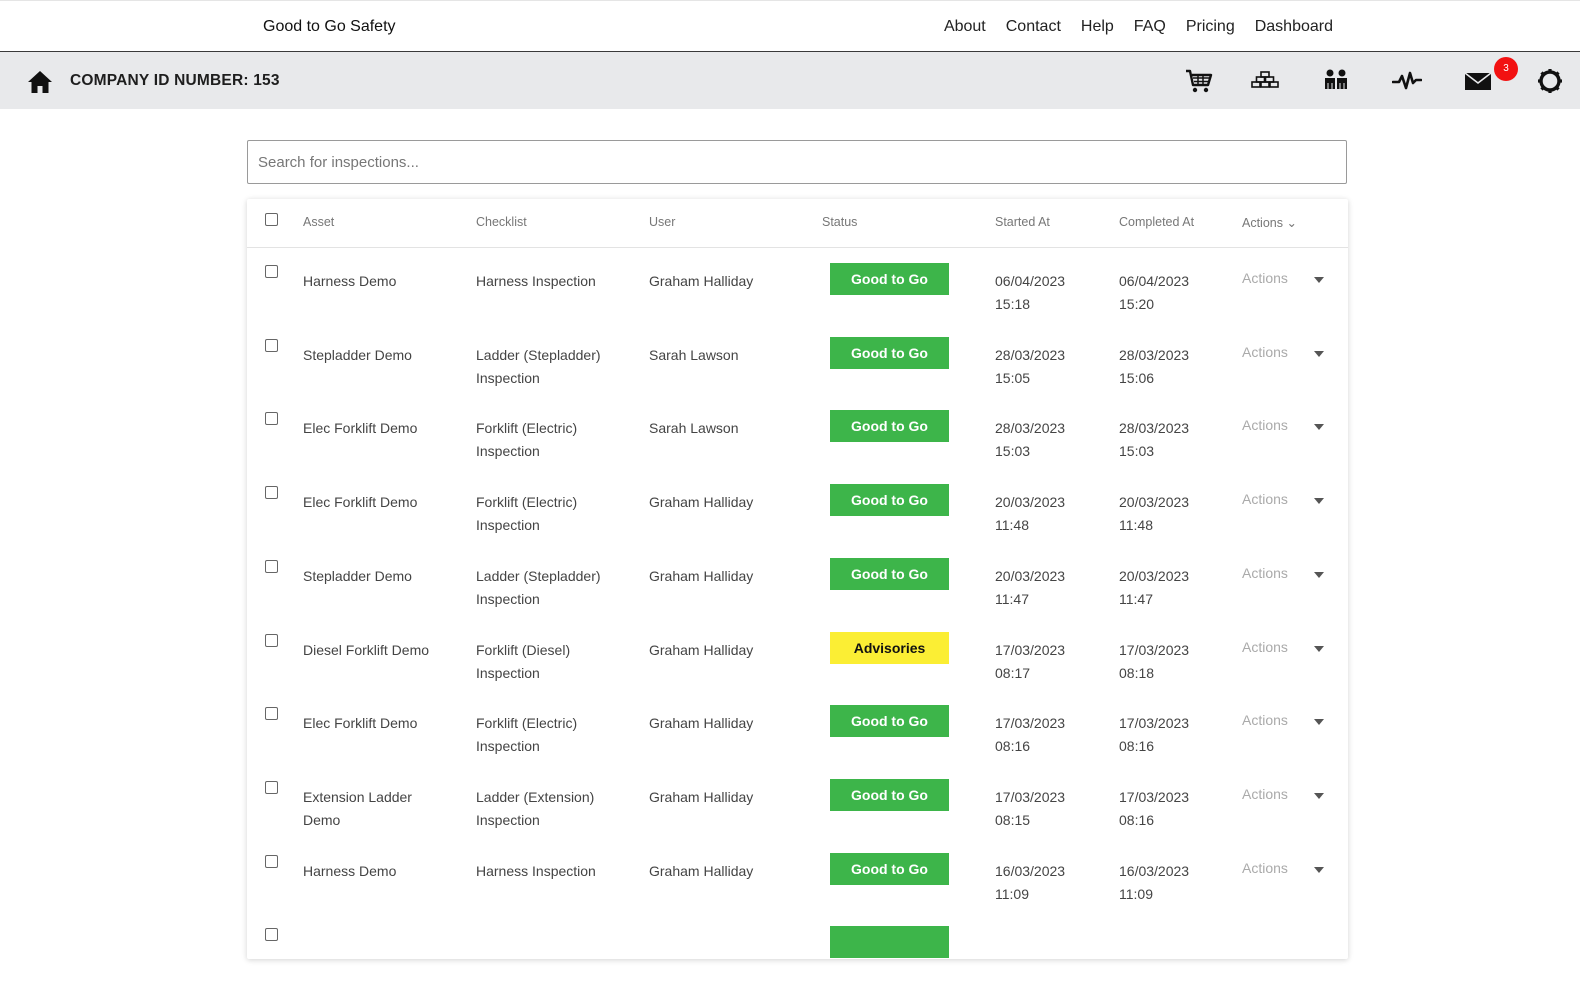 The width and height of the screenshot is (1580, 991). What do you see at coordinates (662, 222) in the screenshot?
I see `header-user: User` at bounding box center [662, 222].